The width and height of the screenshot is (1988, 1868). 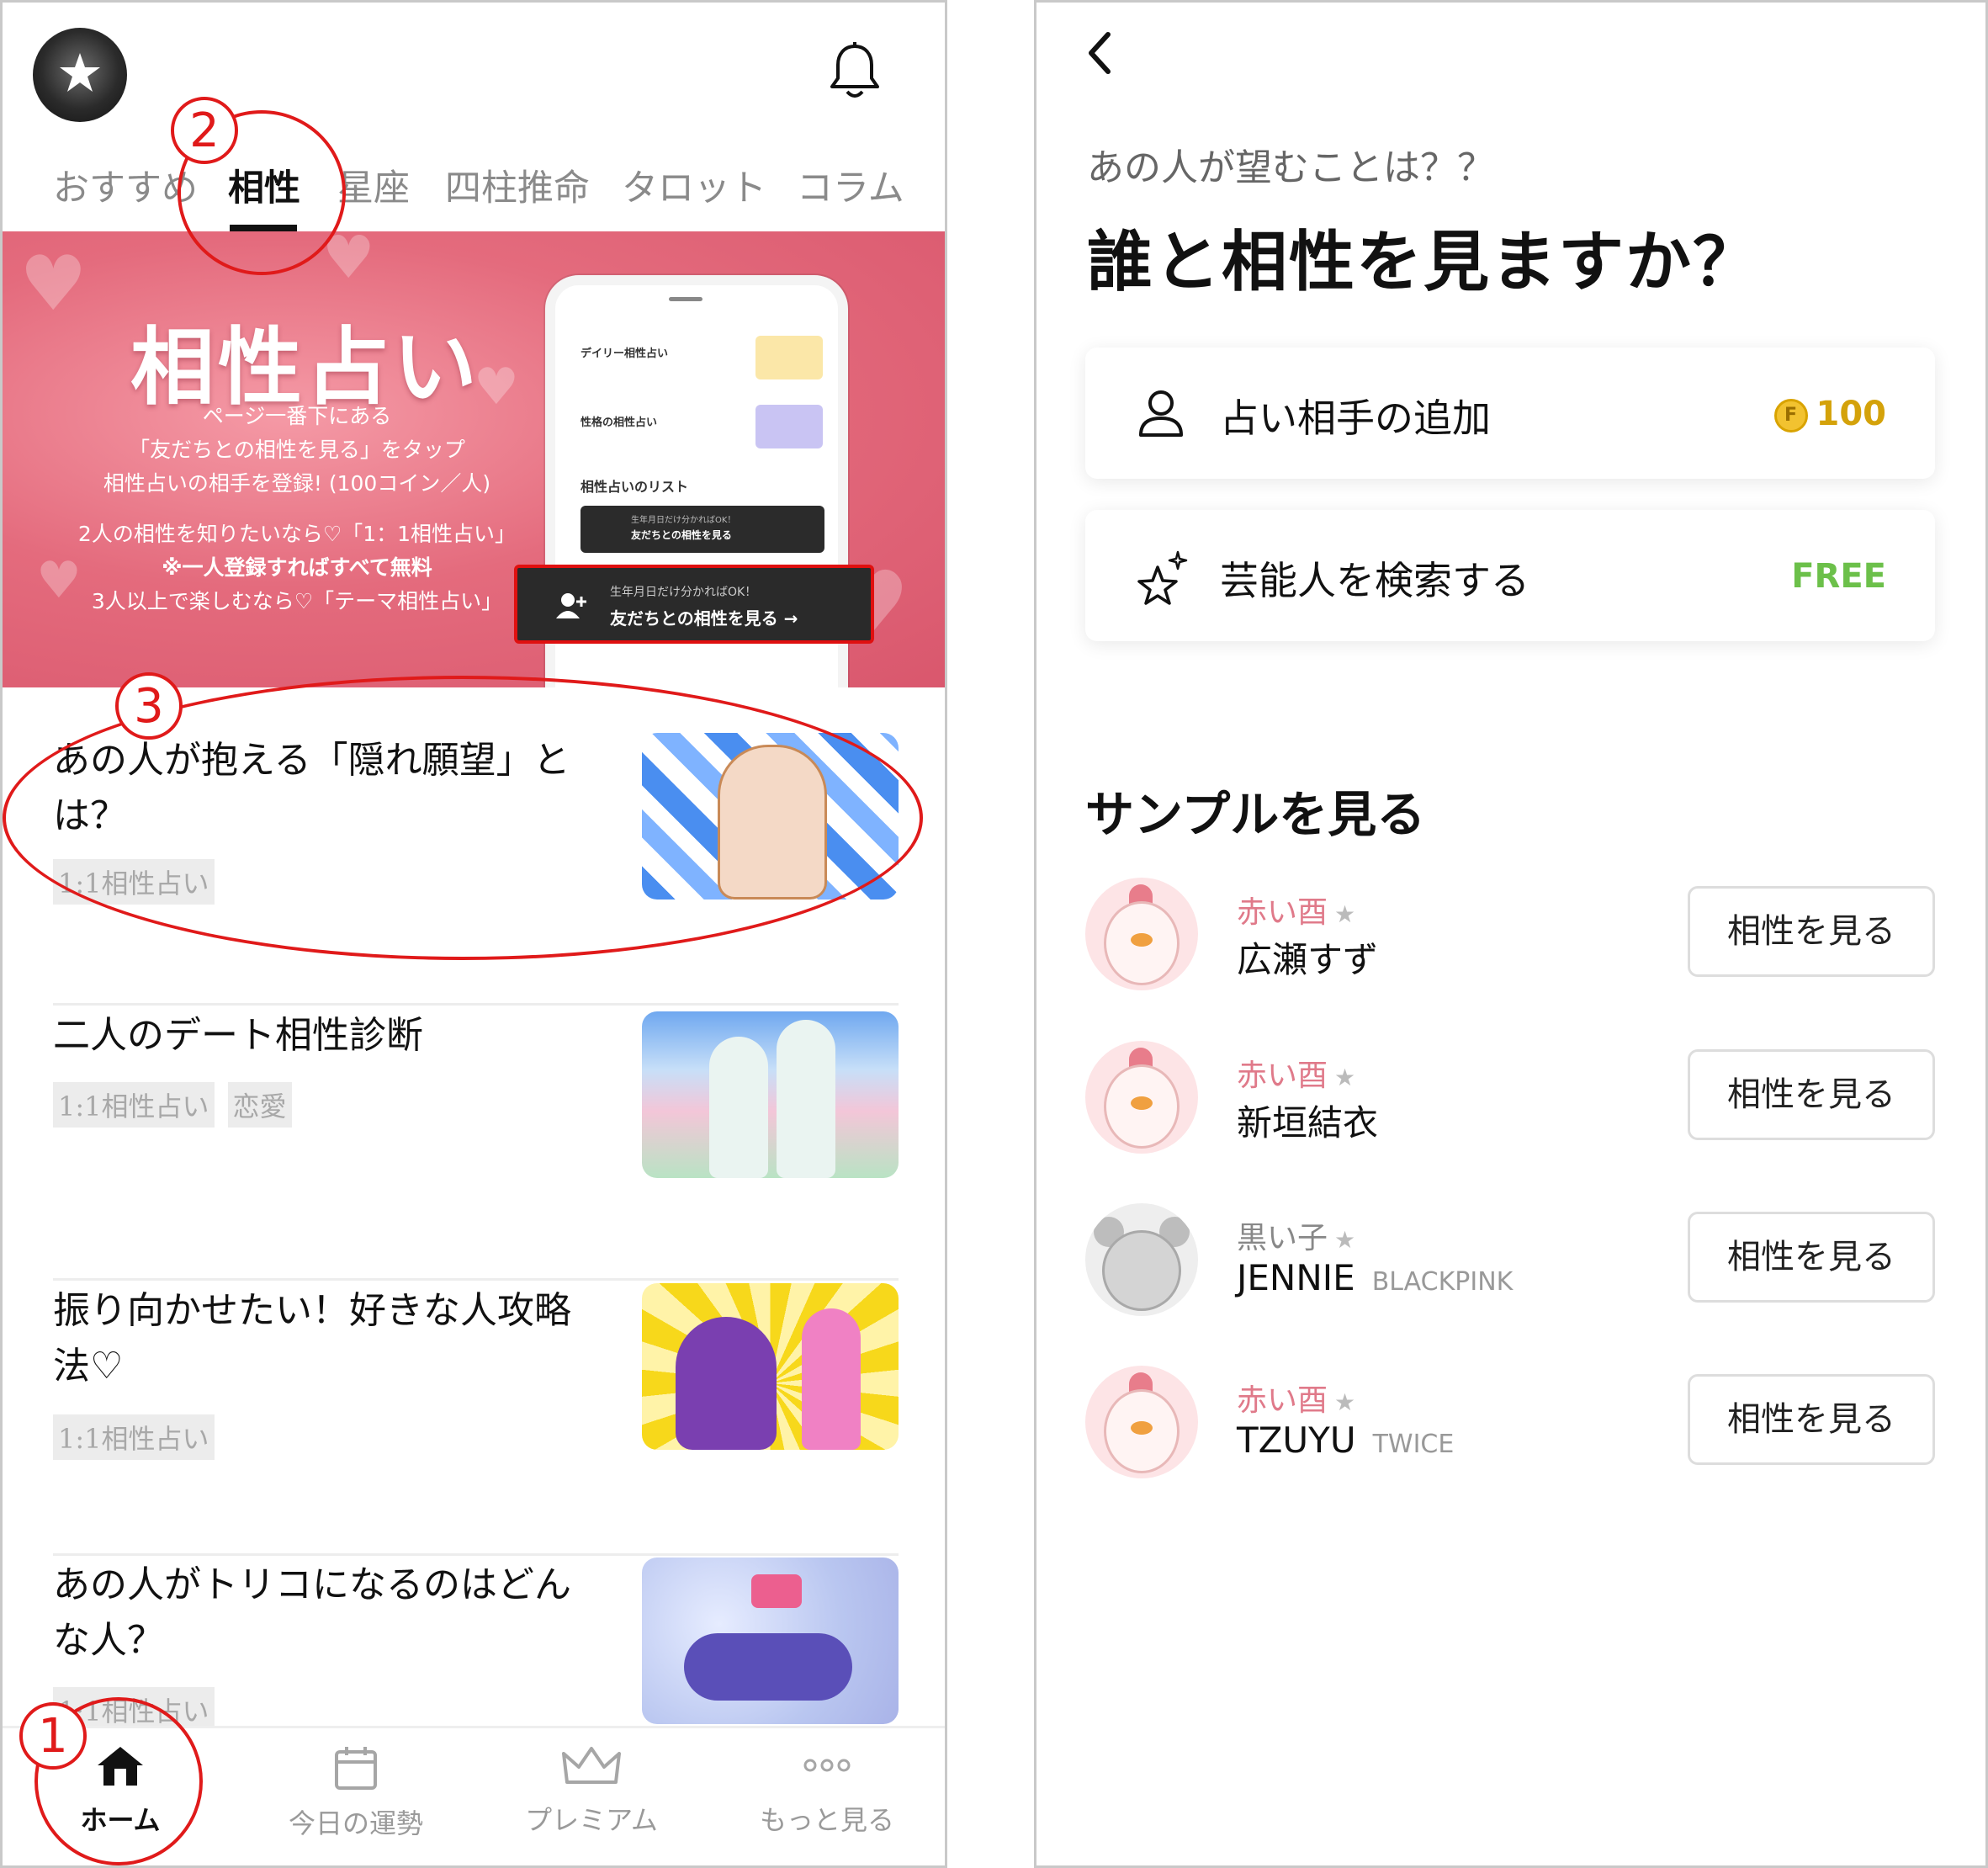 What do you see at coordinates (827, 1766) in the screenshot?
I see `more-icon` at bounding box center [827, 1766].